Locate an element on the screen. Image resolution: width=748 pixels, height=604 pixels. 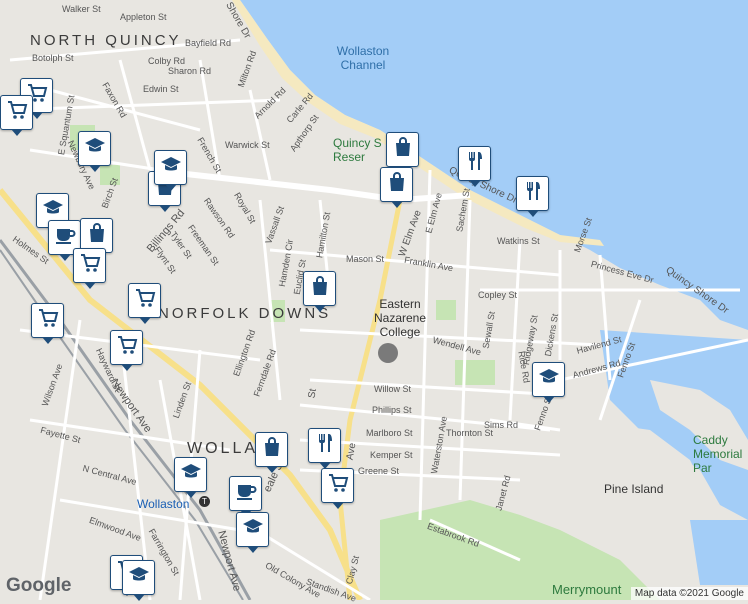
university-icon is located at coordinates (388, 353).